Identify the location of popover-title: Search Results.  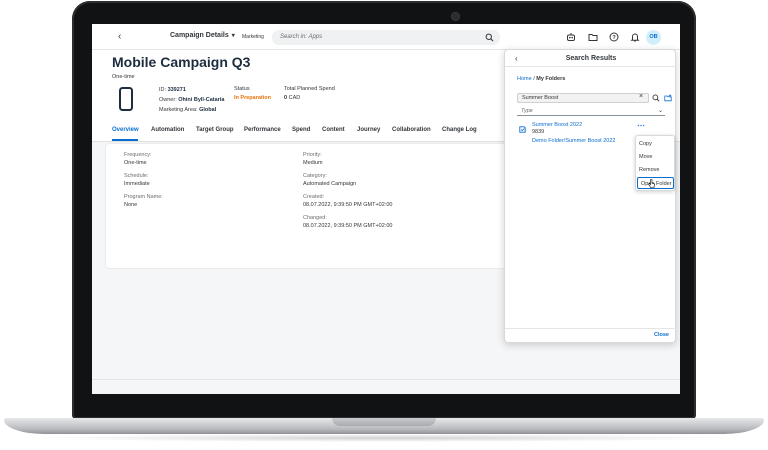
(591, 58).